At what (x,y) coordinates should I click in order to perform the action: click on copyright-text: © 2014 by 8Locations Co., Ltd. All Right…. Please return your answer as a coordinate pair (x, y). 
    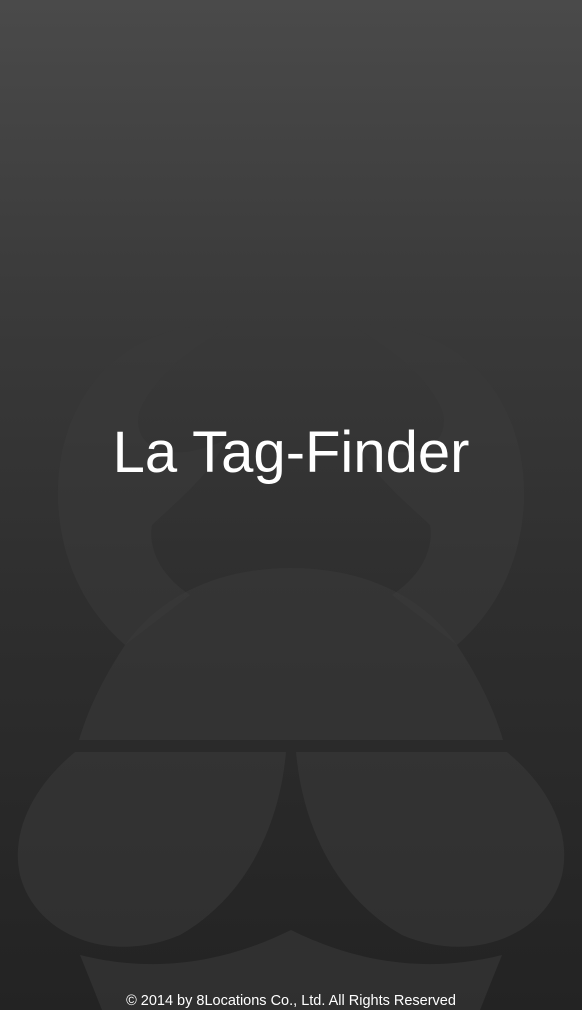
    Looking at the image, I should click on (291, 1001).